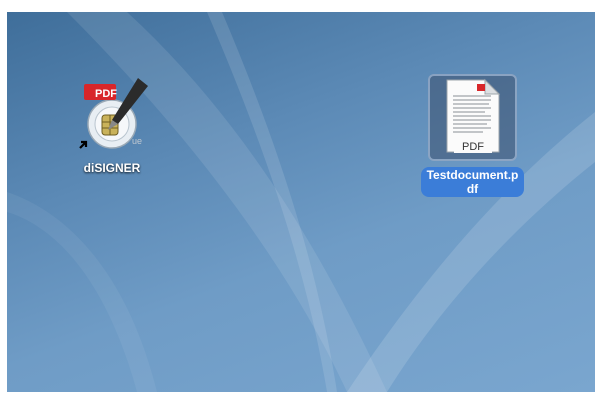  I want to click on label-line-1: Testdocument.p, so click(472, 175).